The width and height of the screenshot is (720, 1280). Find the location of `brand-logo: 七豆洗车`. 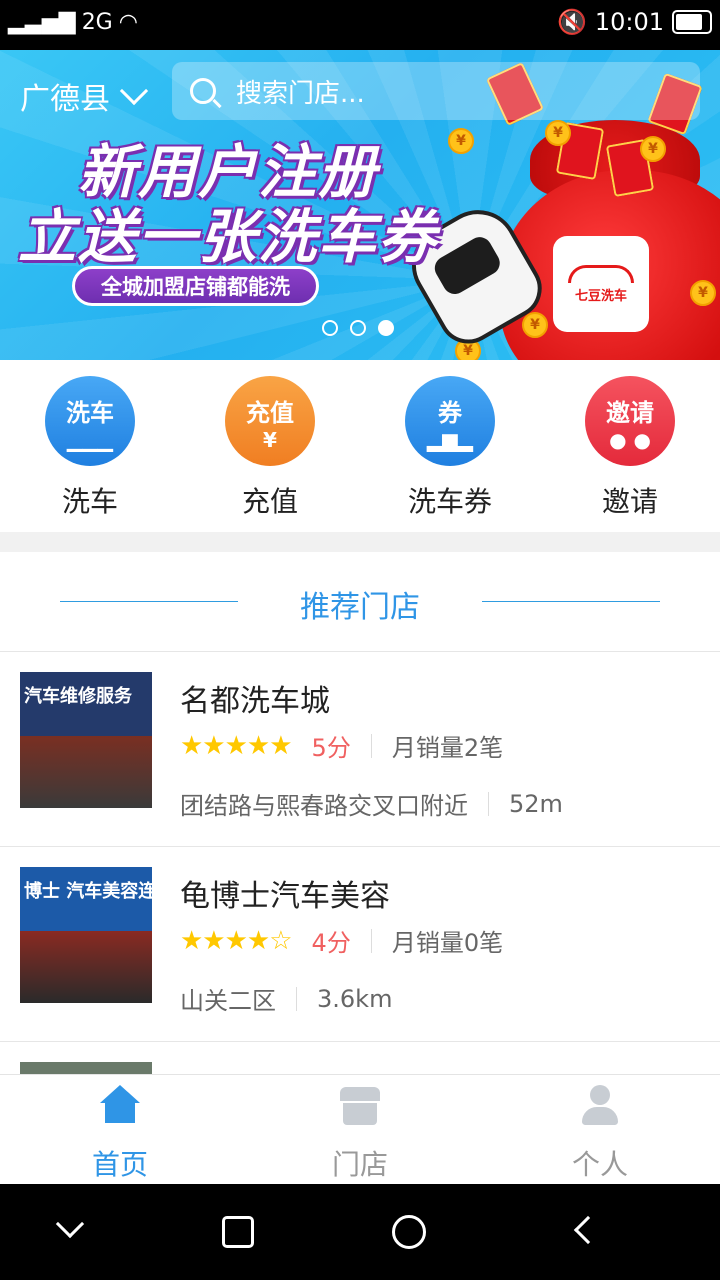

brand-logo: 七豆洗车 is located at coordinates (601, 284).